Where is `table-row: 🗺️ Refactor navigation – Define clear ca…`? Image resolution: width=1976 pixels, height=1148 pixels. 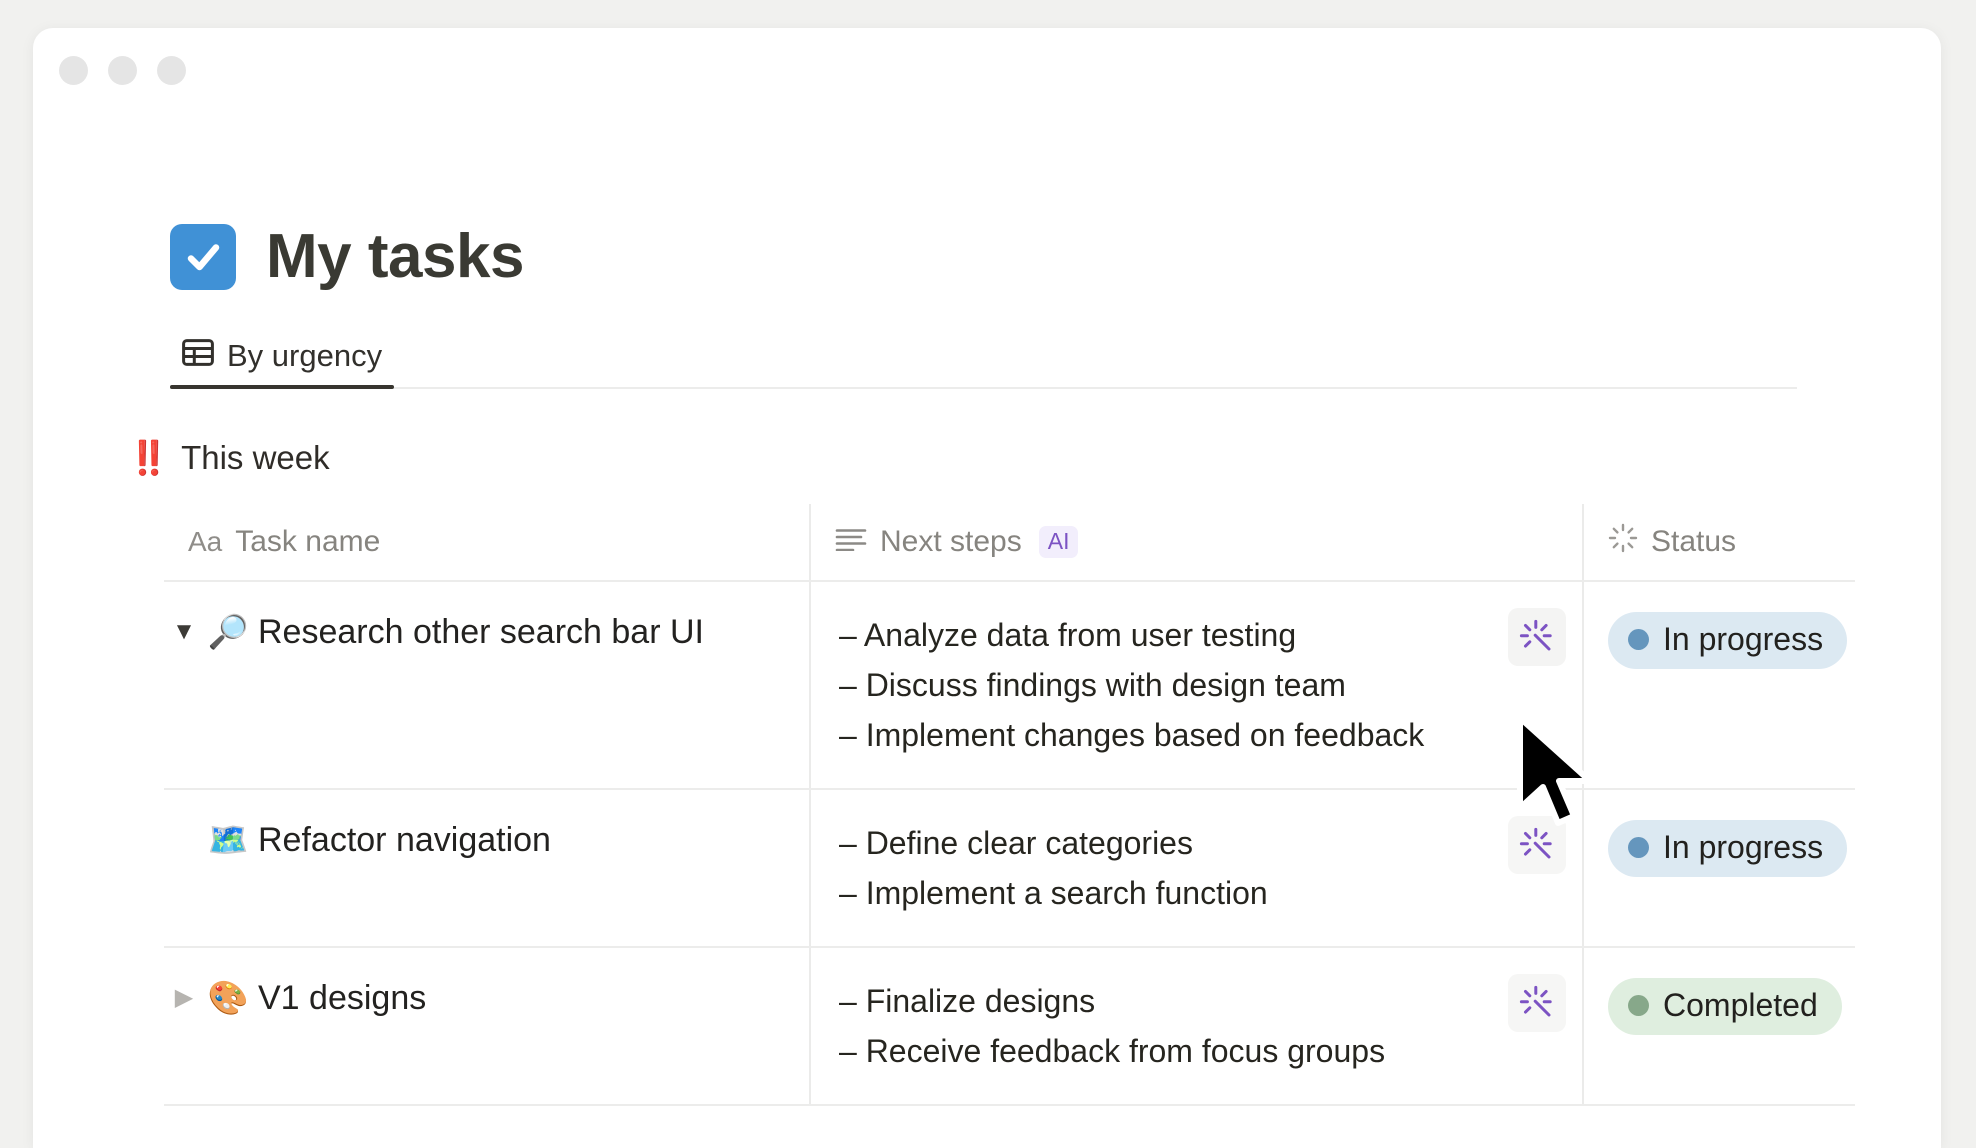 table-row: 🗺️ Refactor navigation – Define clear ca… is located at coordinates (1009, 869).